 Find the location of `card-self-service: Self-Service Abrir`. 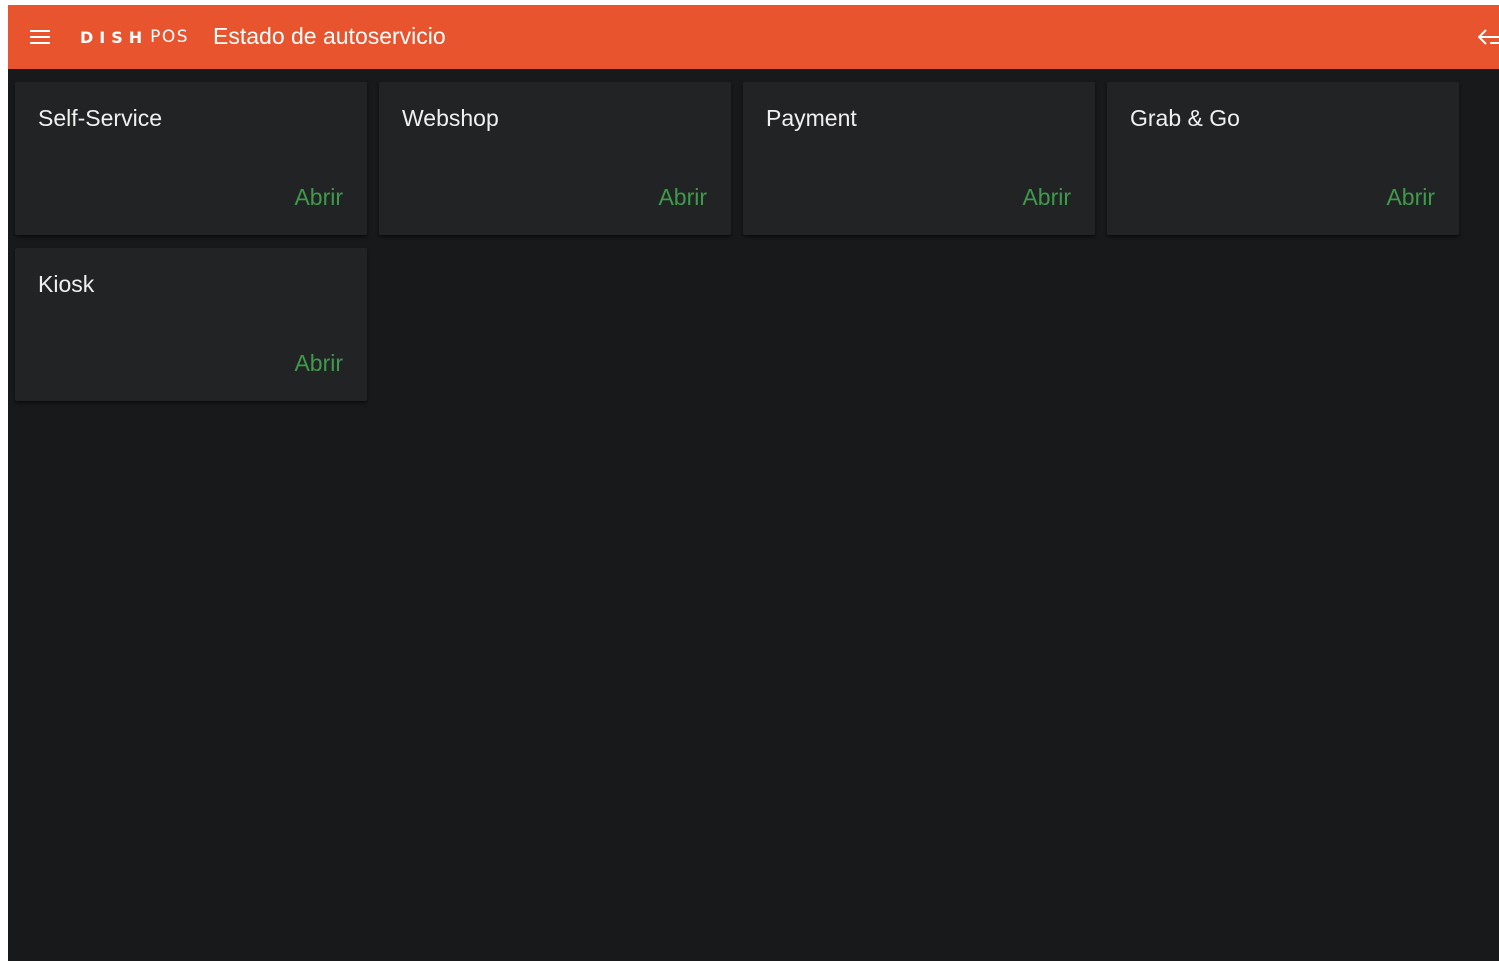

card-self-service: Self-Service Abrir is located at coordinates (191, 158).